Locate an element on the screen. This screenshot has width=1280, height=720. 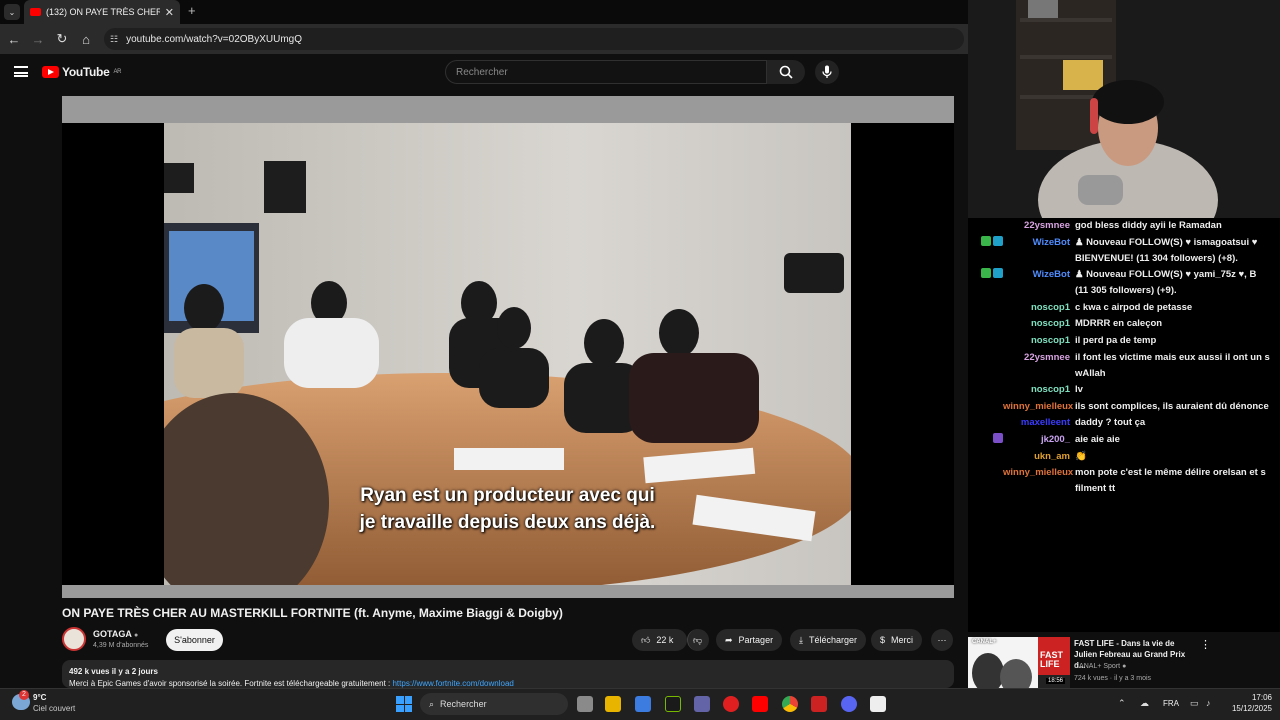
download-button: ⤓ Télécharger is located at coordinates (828, 640).